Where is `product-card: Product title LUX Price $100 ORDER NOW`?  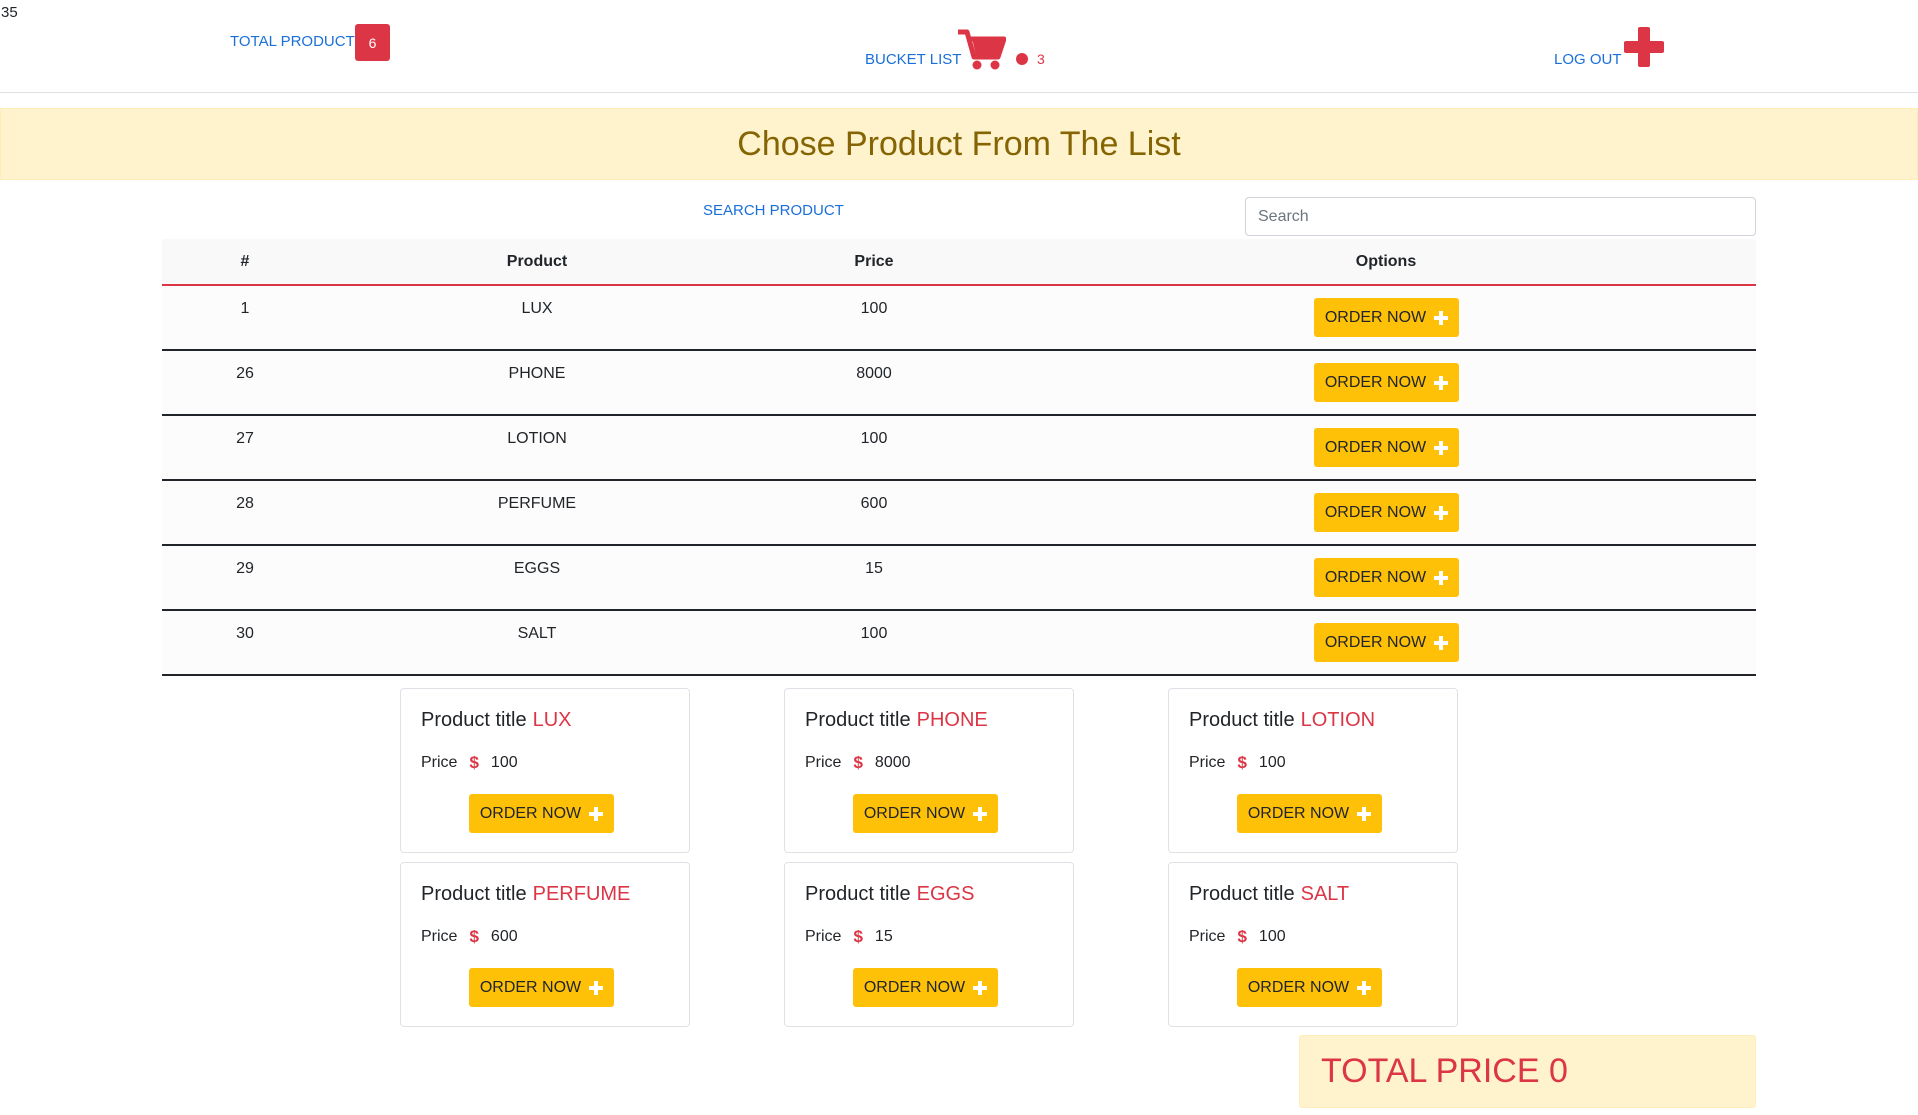 product-card: Product title LUX Price $100 ORDER NOW is located at coordinates (545, 770).